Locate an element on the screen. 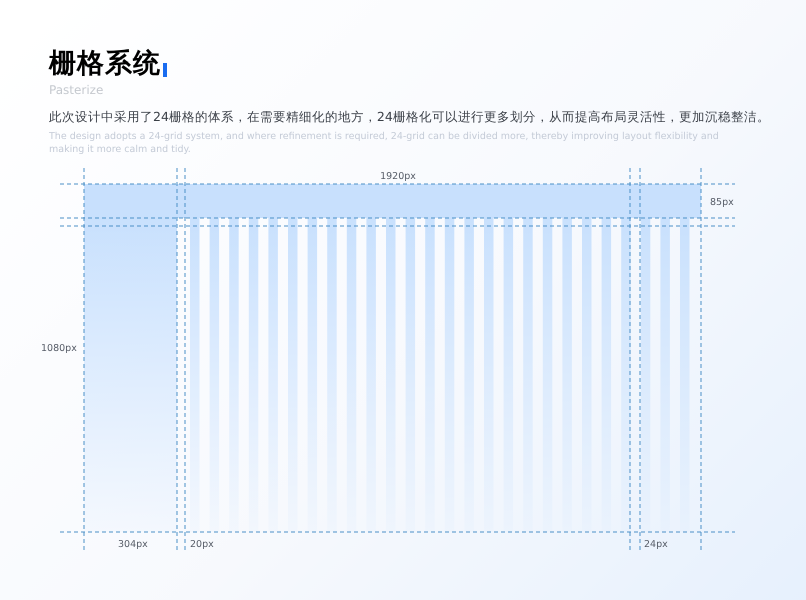 The image size is (806, 600). height-label: 1080px is located at coordinates (59, 348).